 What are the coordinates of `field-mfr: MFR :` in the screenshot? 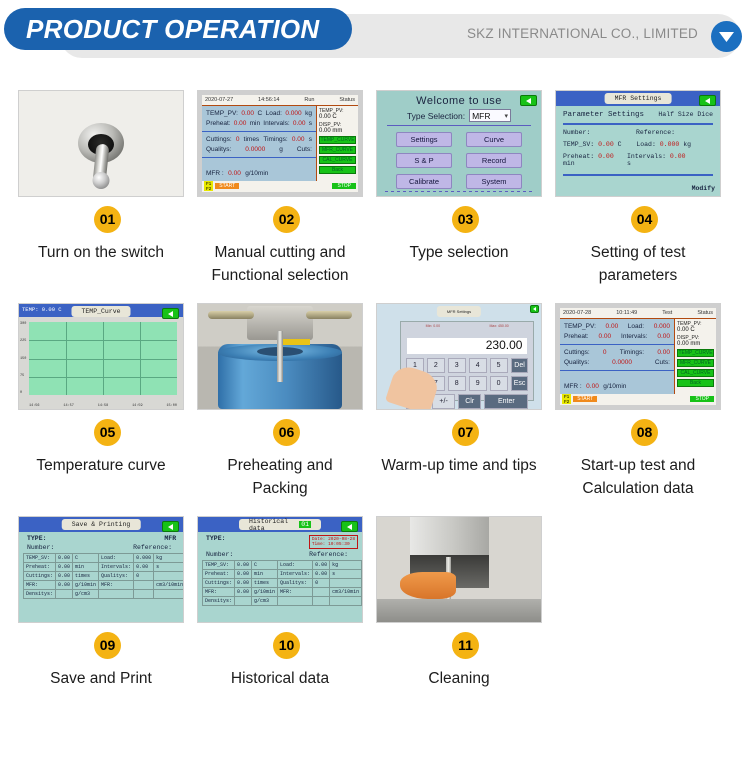 It's located at (573, 386).